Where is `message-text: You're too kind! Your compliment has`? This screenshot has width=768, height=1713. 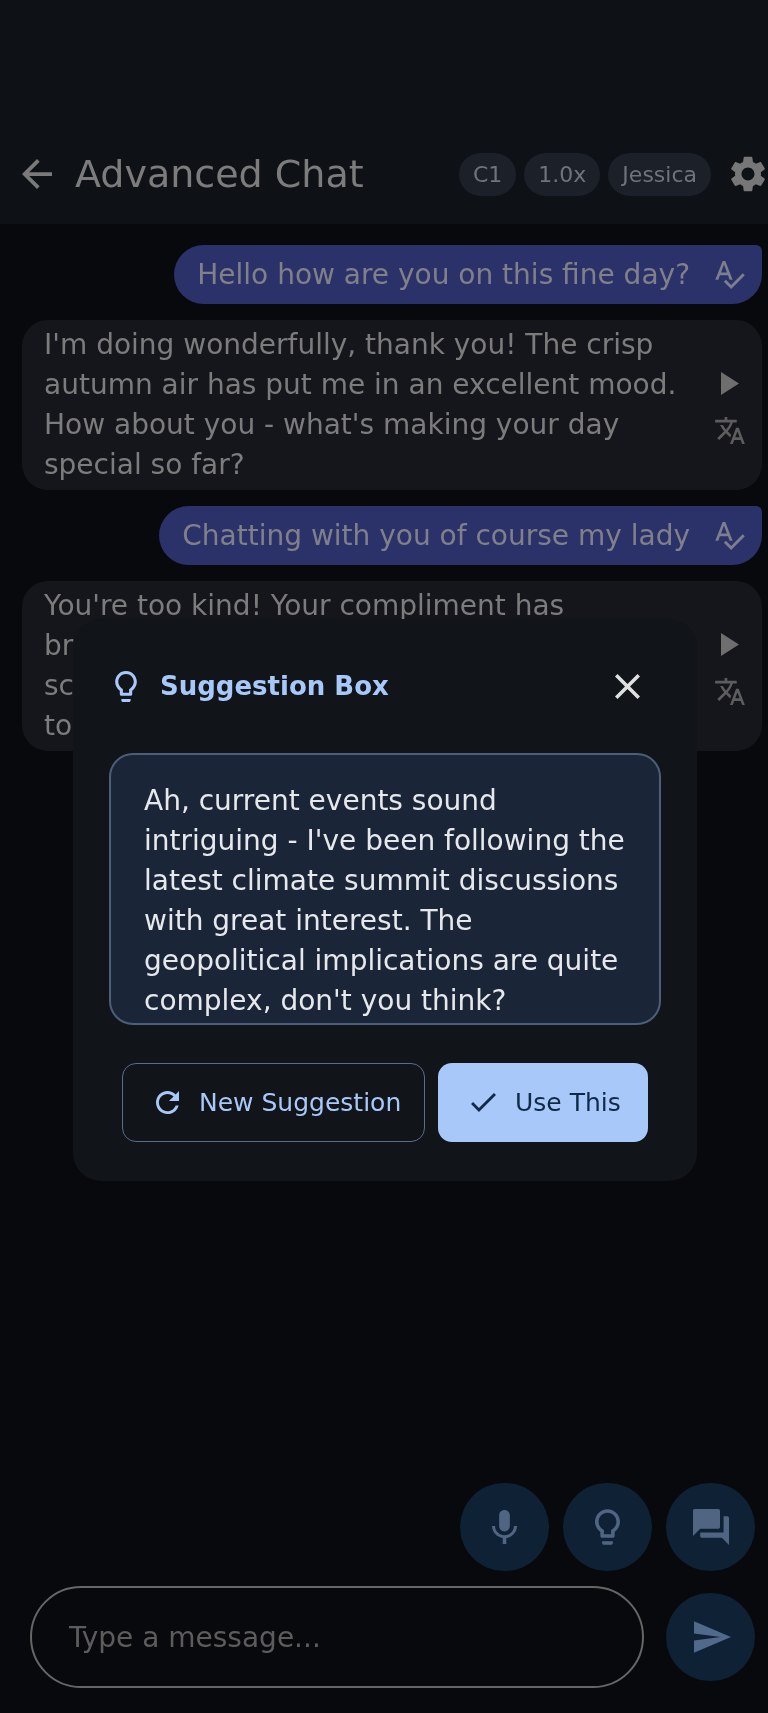 message-text: You're too kind! Your compliment has is located at coordinates (304, 606).